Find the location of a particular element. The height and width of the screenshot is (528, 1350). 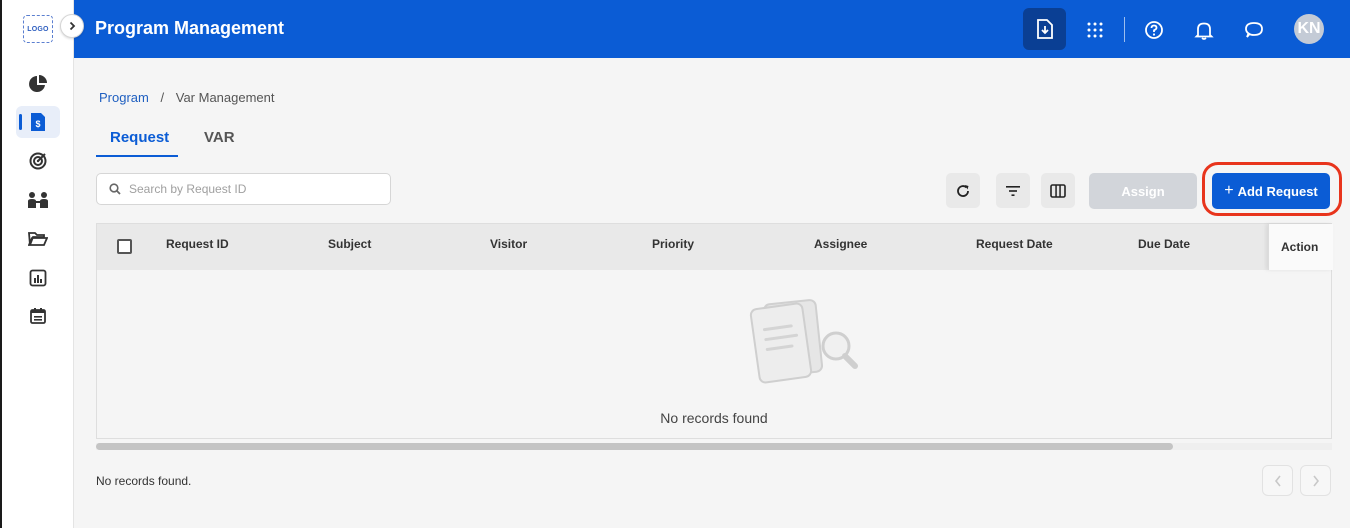

sidebar-item-dashboard is located at coordinates (38, 84).